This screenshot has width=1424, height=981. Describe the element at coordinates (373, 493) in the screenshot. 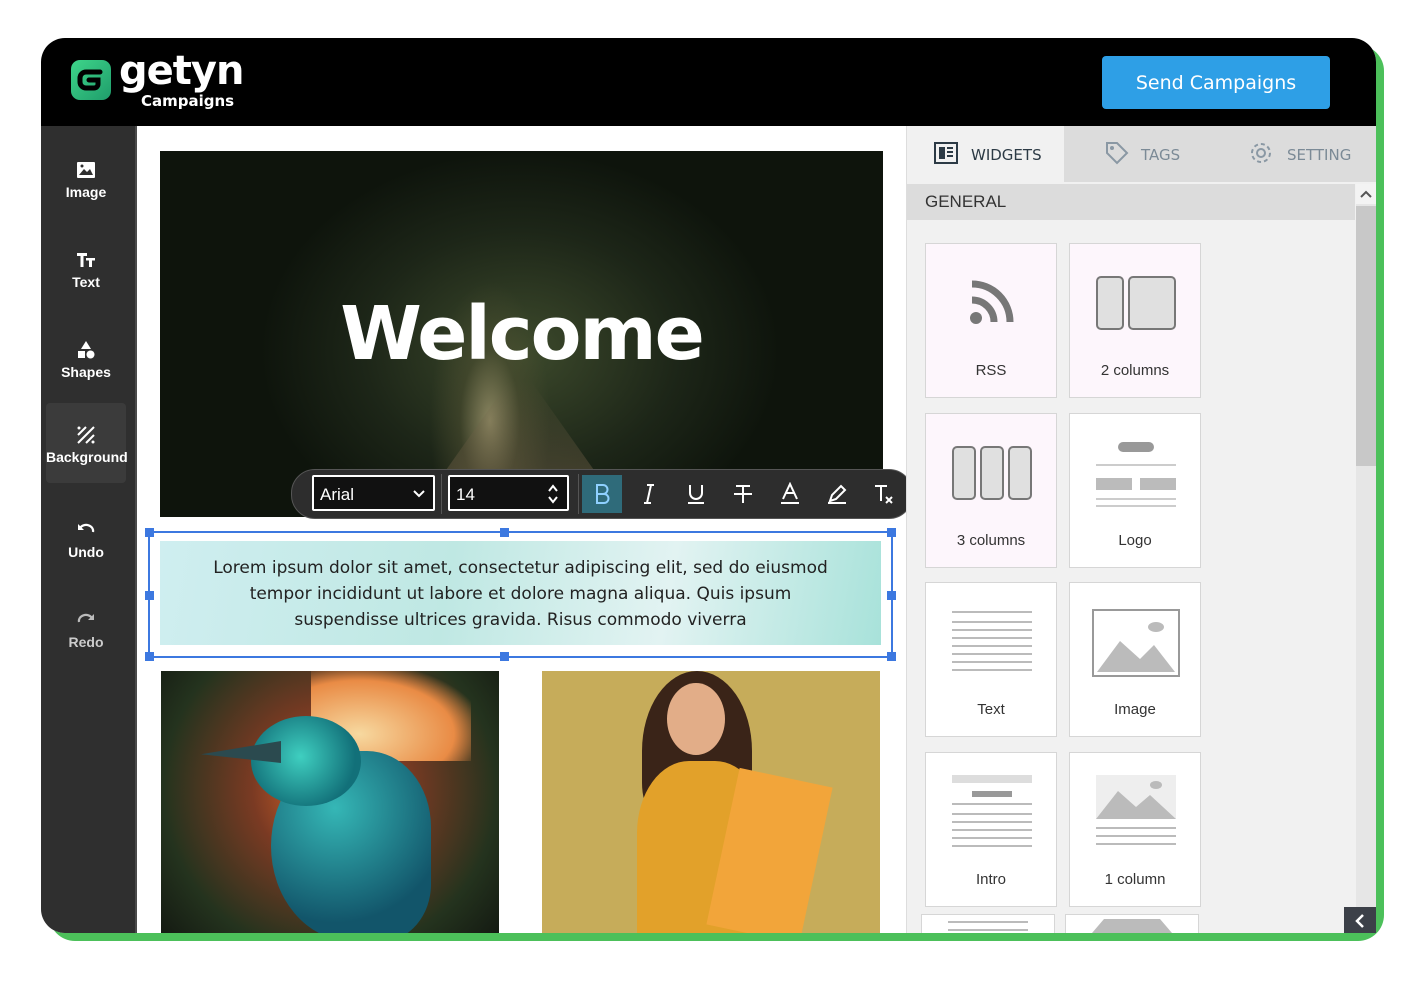

I see `font-family-select: Arial` at that location.